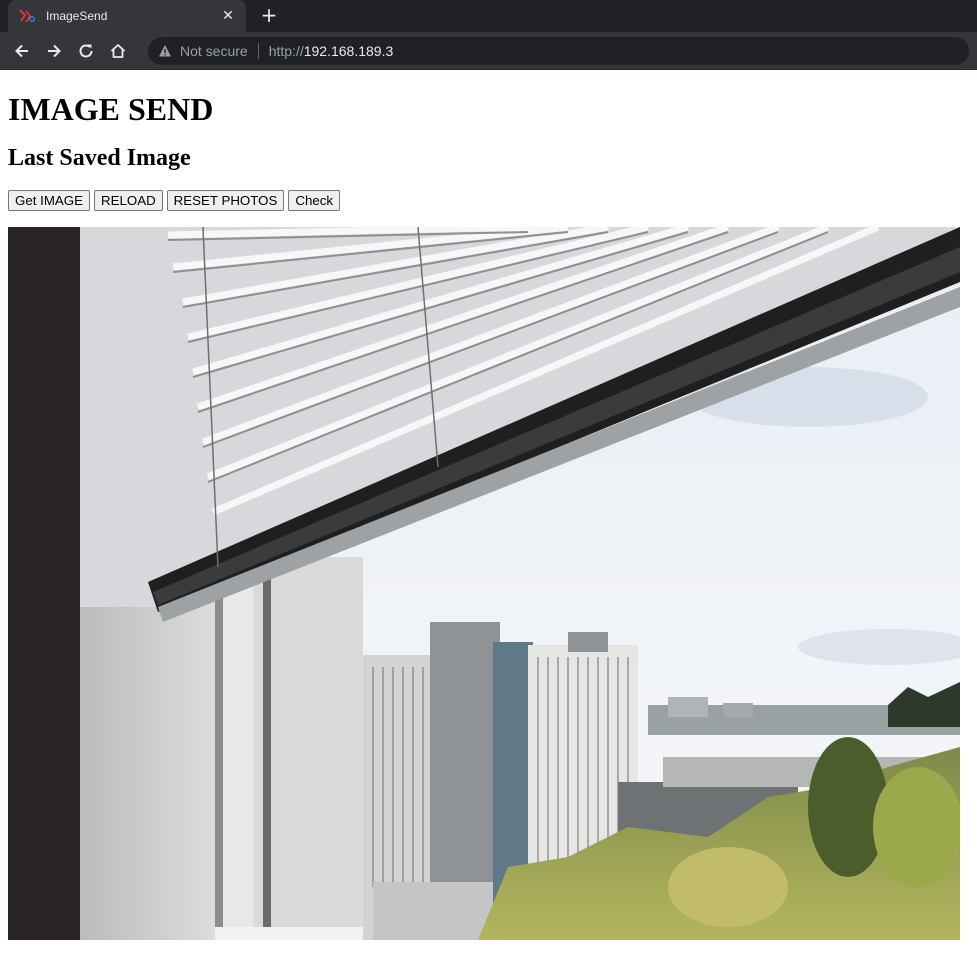 The width and height of the screenshot is (977, 967). I want to click on forward-arrow-icon, so click(54, 50).